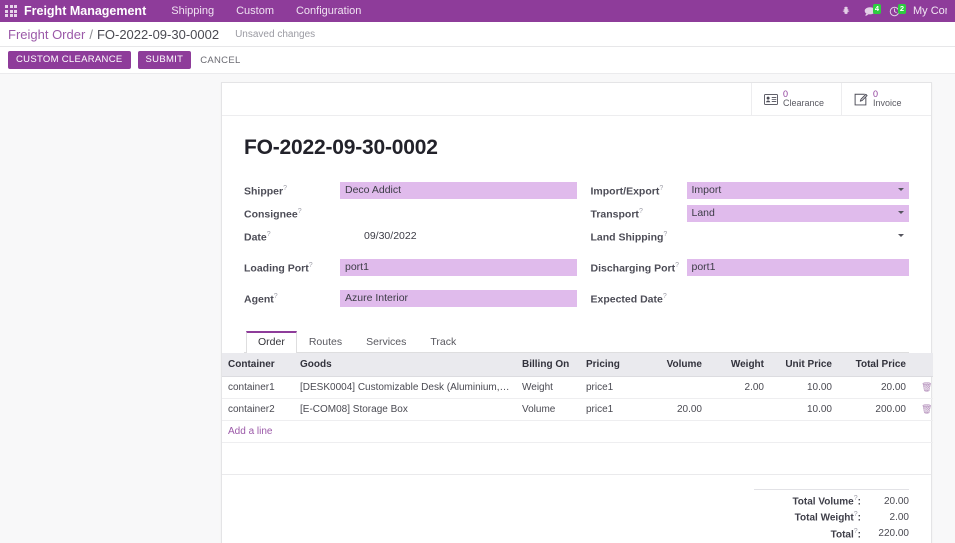 This screenshot has height=543, width=955. What do you see at coordinates (325, 342) in the screenshot?
I see `tab-routes: Routes` at bounding box center [325, 342].